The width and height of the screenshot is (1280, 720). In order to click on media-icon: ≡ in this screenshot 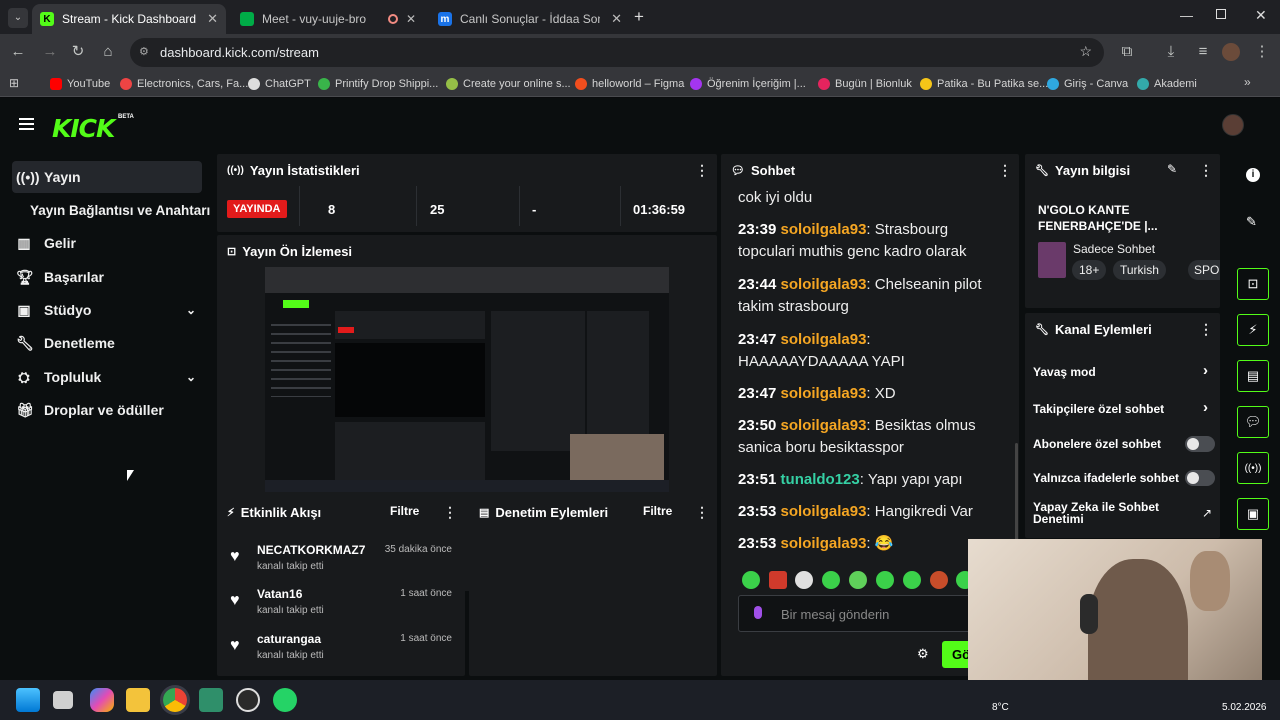, I will do `click(1203, 52)`.